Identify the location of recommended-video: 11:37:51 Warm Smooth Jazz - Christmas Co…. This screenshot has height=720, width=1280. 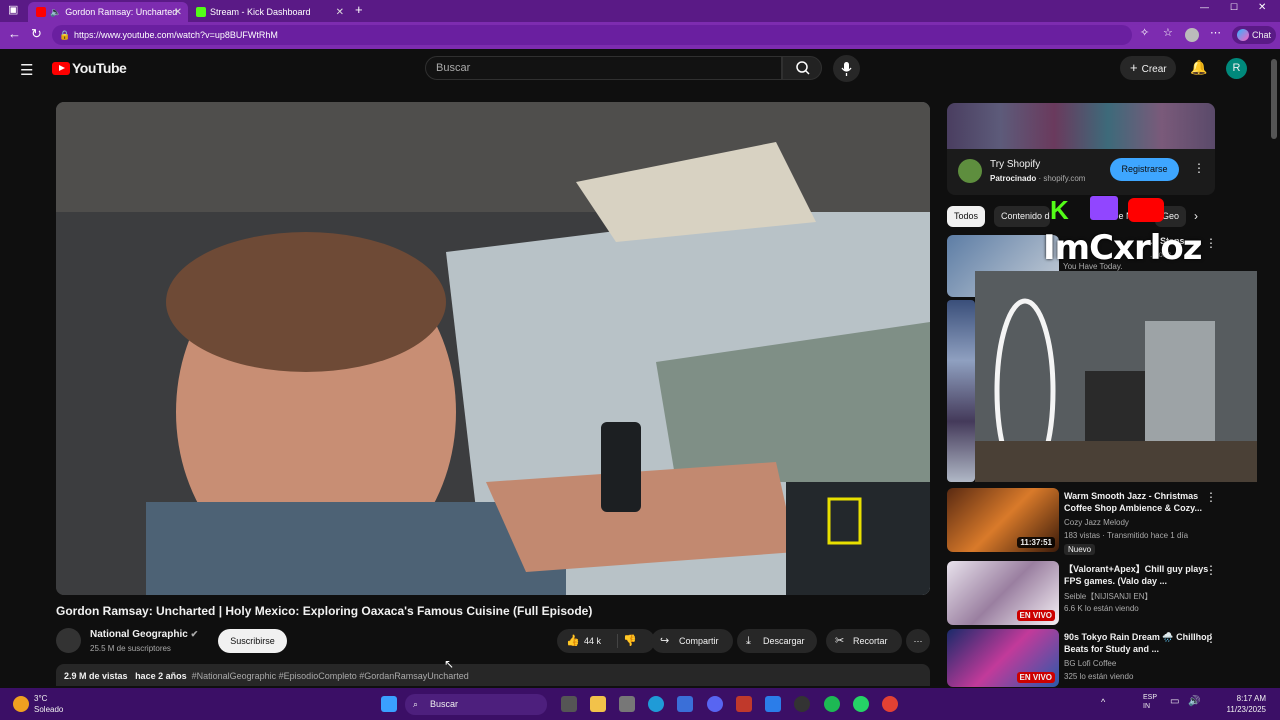
(1097, 521).